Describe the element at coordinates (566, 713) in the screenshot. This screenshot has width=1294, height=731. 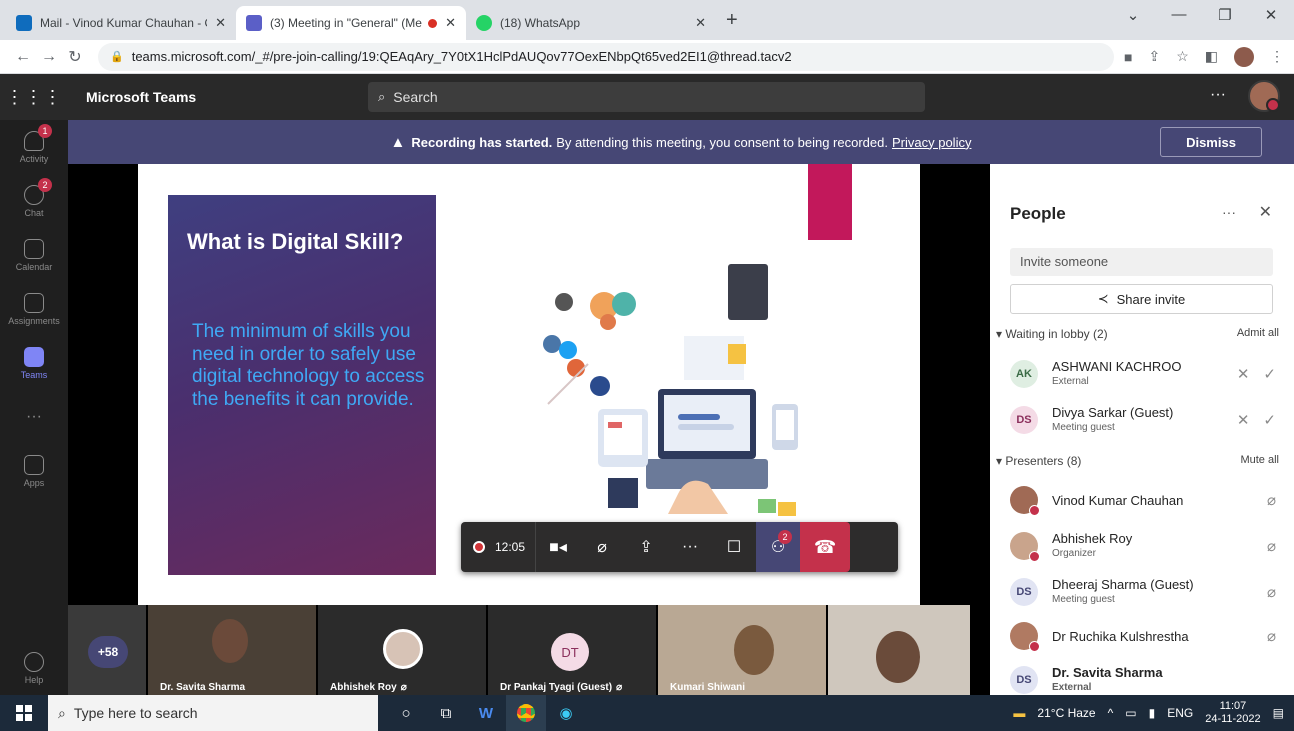
I see `edge-icon: ◉` at that location.